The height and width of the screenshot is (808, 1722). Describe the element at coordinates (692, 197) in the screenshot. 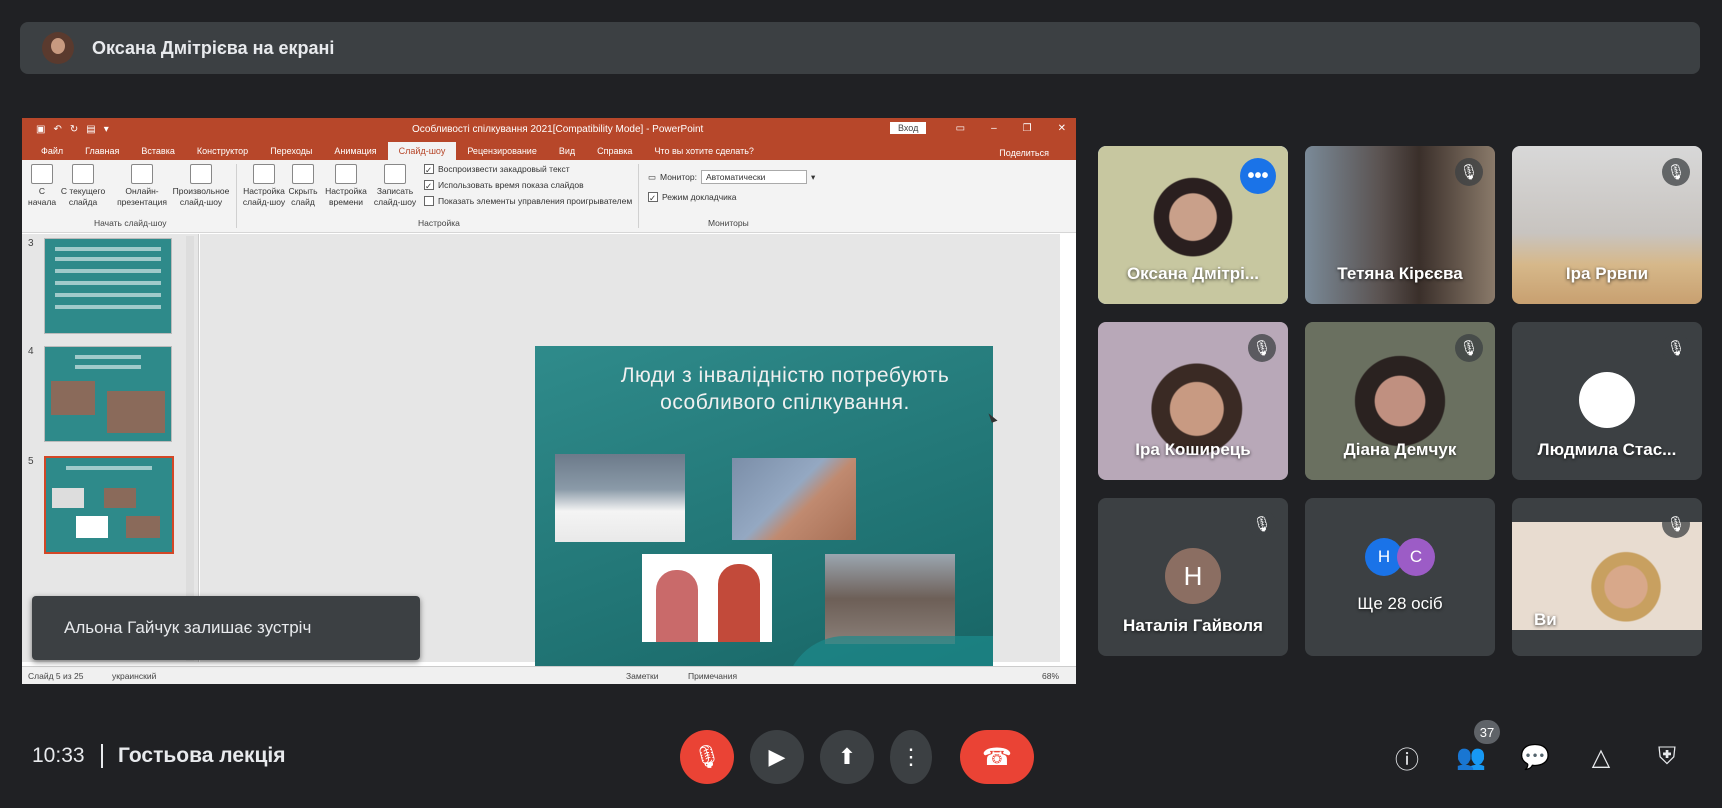

I see `presenter-view-checkbox: ✓ Режим докладчика` at that location.